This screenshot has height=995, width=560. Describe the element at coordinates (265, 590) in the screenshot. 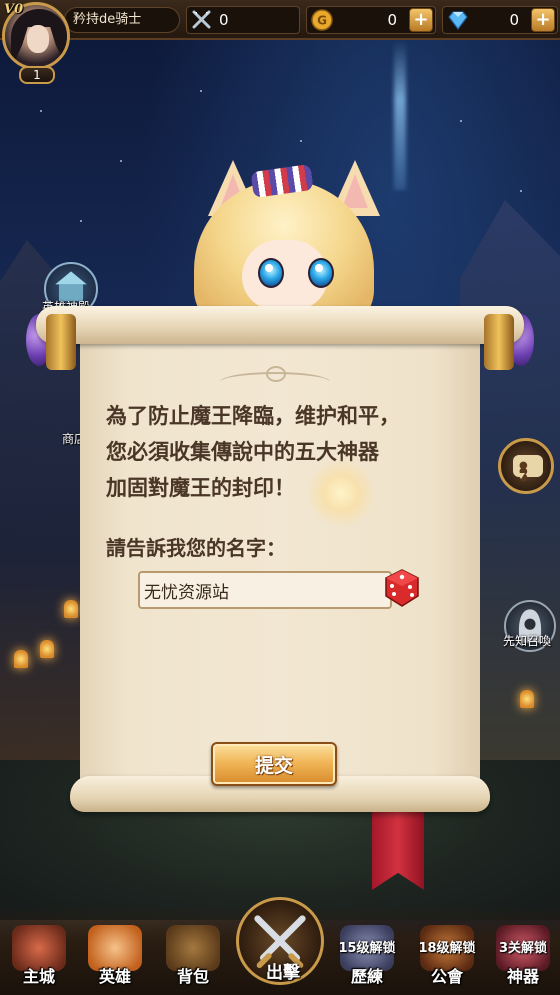

I see `player-name-input` at that location.